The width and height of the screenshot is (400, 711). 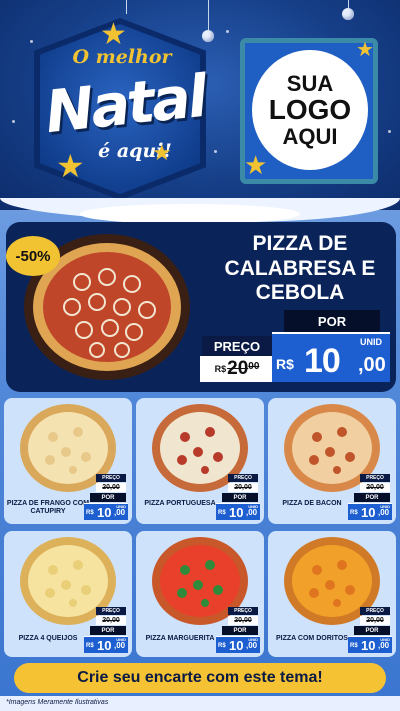 What do you see at coordinates (310, 84) in the screenshot?
I see `logo-line: SUA` at bounding box center [310, 84].